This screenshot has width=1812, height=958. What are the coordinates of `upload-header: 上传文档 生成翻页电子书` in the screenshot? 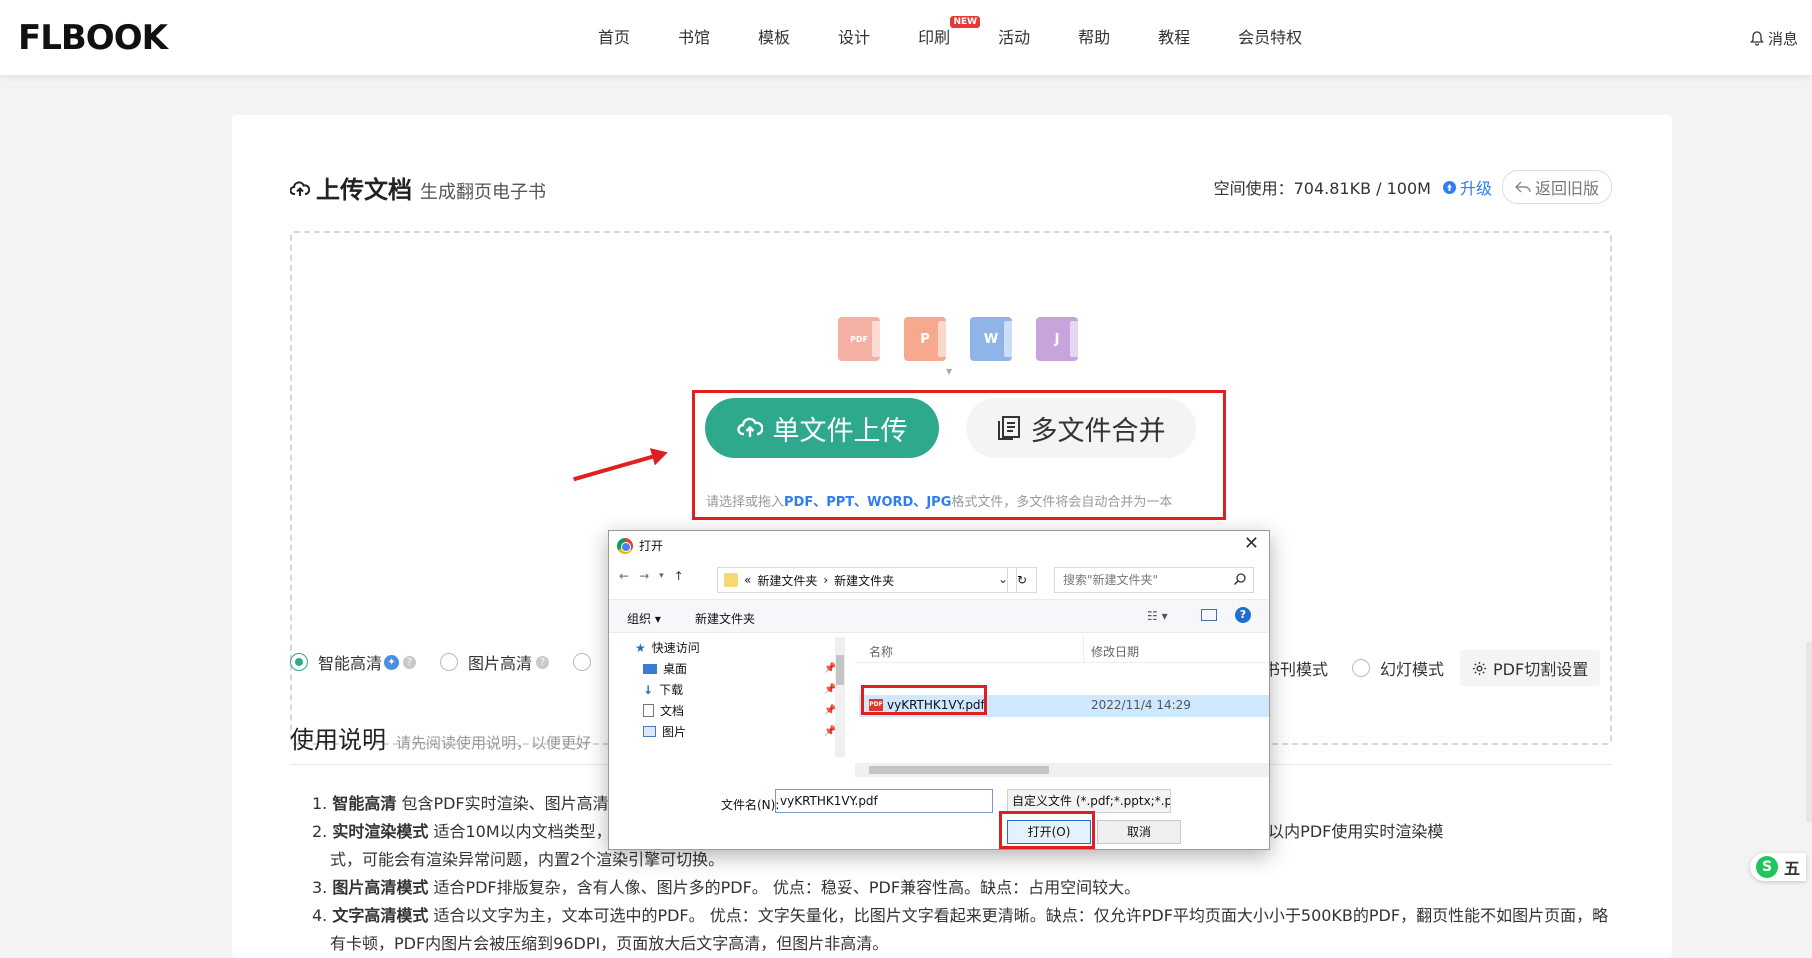 It's located at (418, 187).